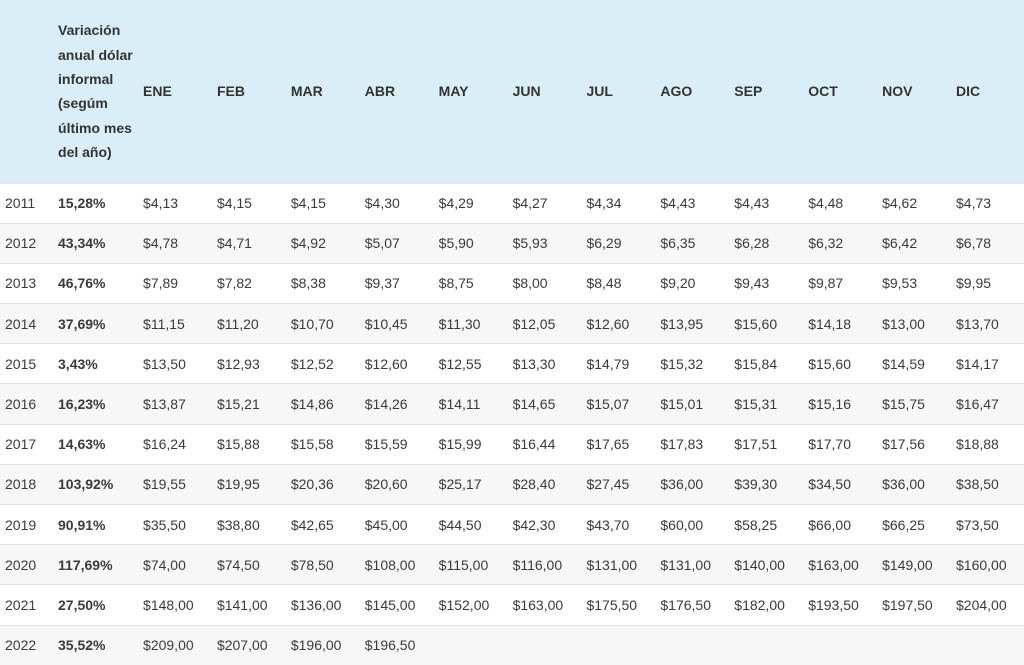  I want to click on rate-cell: $145,00, so click(390, 604).